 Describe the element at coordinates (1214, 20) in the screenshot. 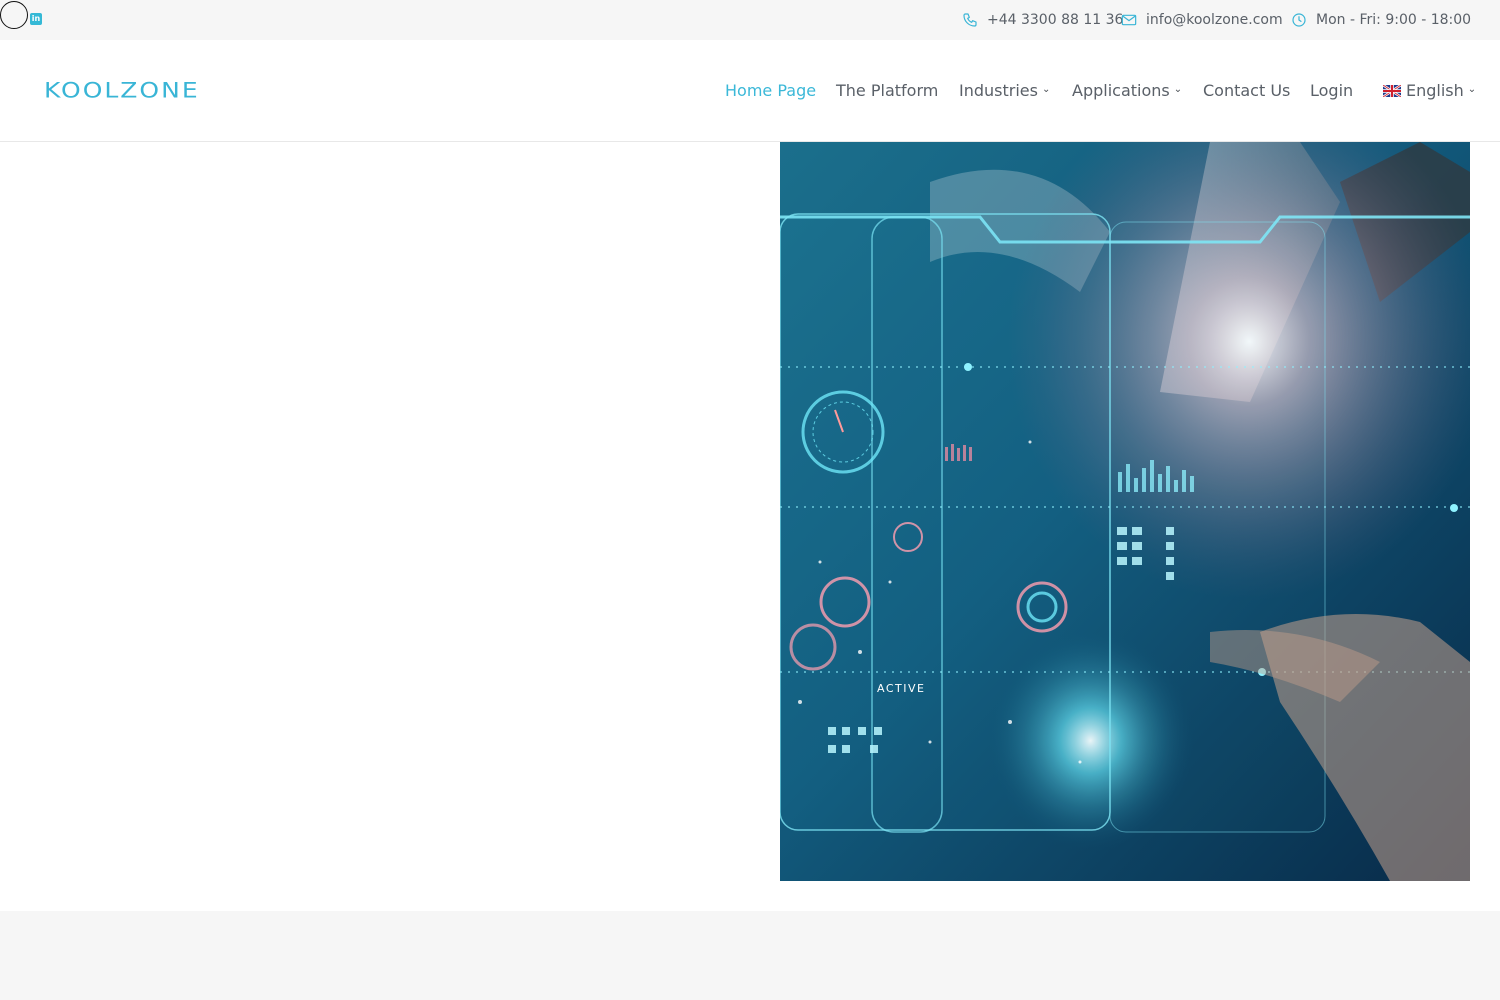

I see `email-address: info@koolzone.com` at that location.